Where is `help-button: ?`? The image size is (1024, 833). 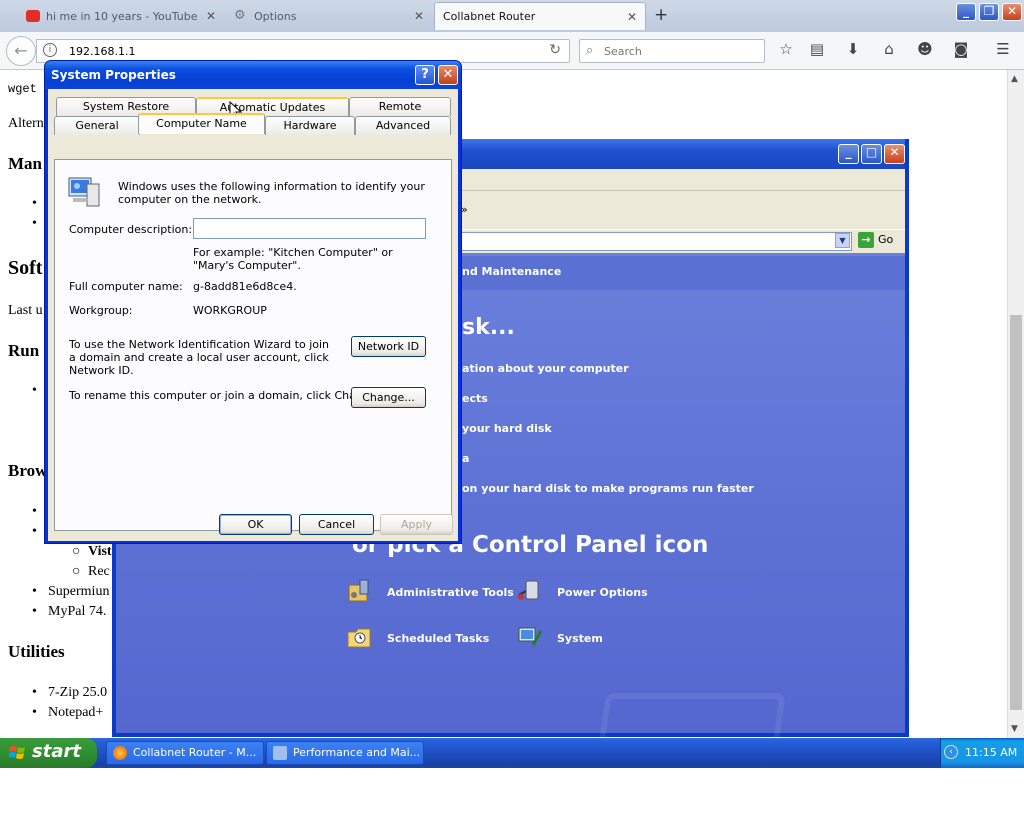 help-button: ? is located at coordinates (425, 75).